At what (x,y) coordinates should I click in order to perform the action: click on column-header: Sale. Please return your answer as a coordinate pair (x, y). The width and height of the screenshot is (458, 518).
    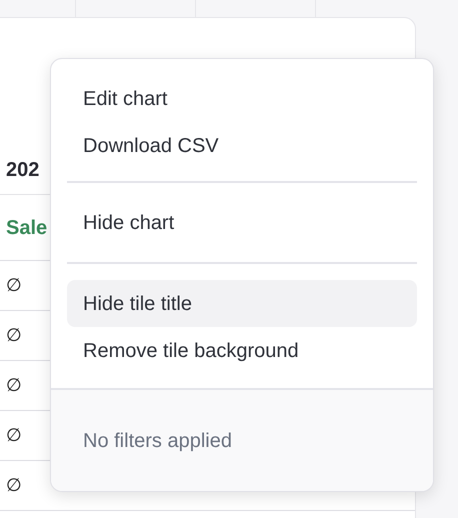
    Looking at the image, I should click on (27, 228).